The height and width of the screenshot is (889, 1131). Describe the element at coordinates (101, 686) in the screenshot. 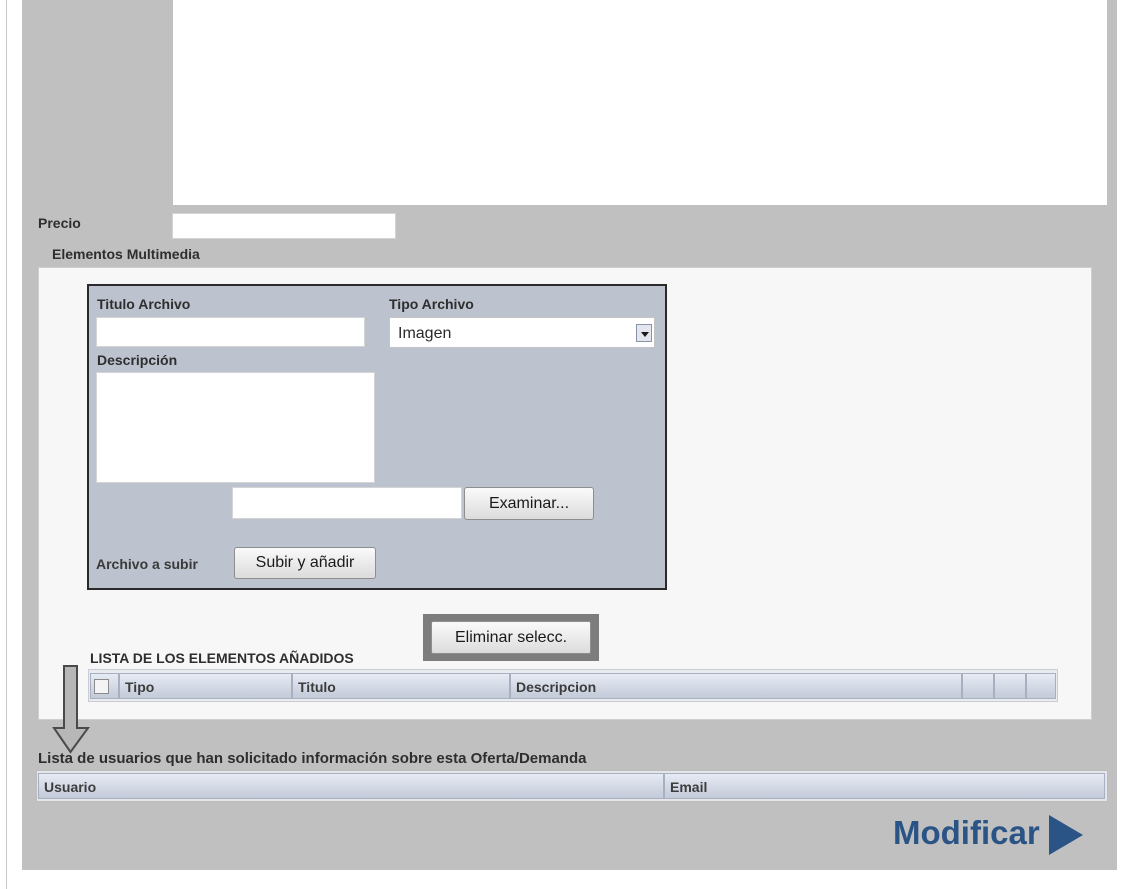

I see `select-all-checkbox` at that location.